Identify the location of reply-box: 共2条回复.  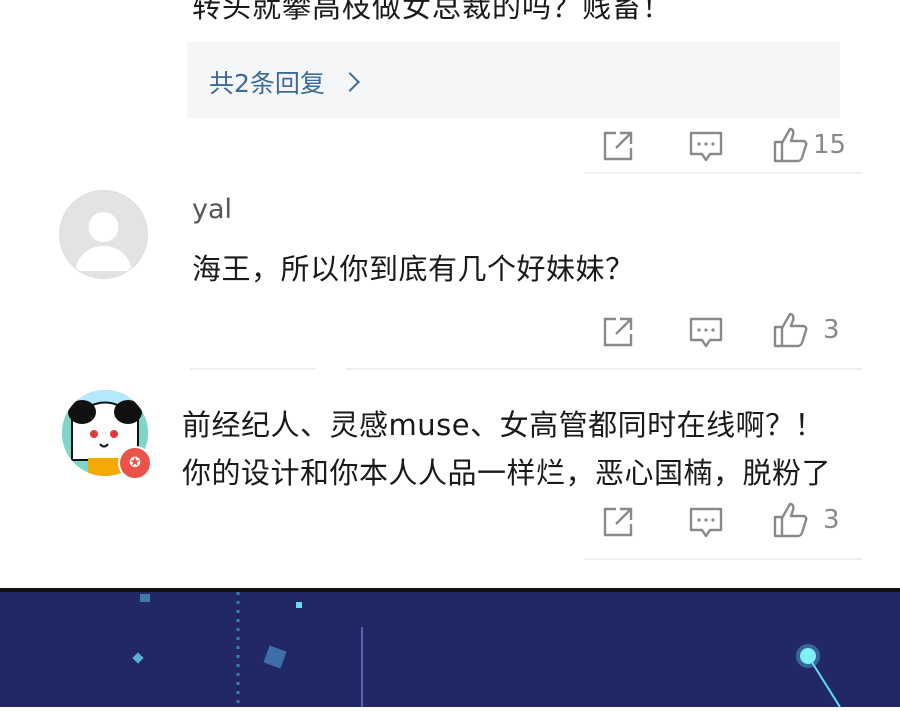
(513, 80).